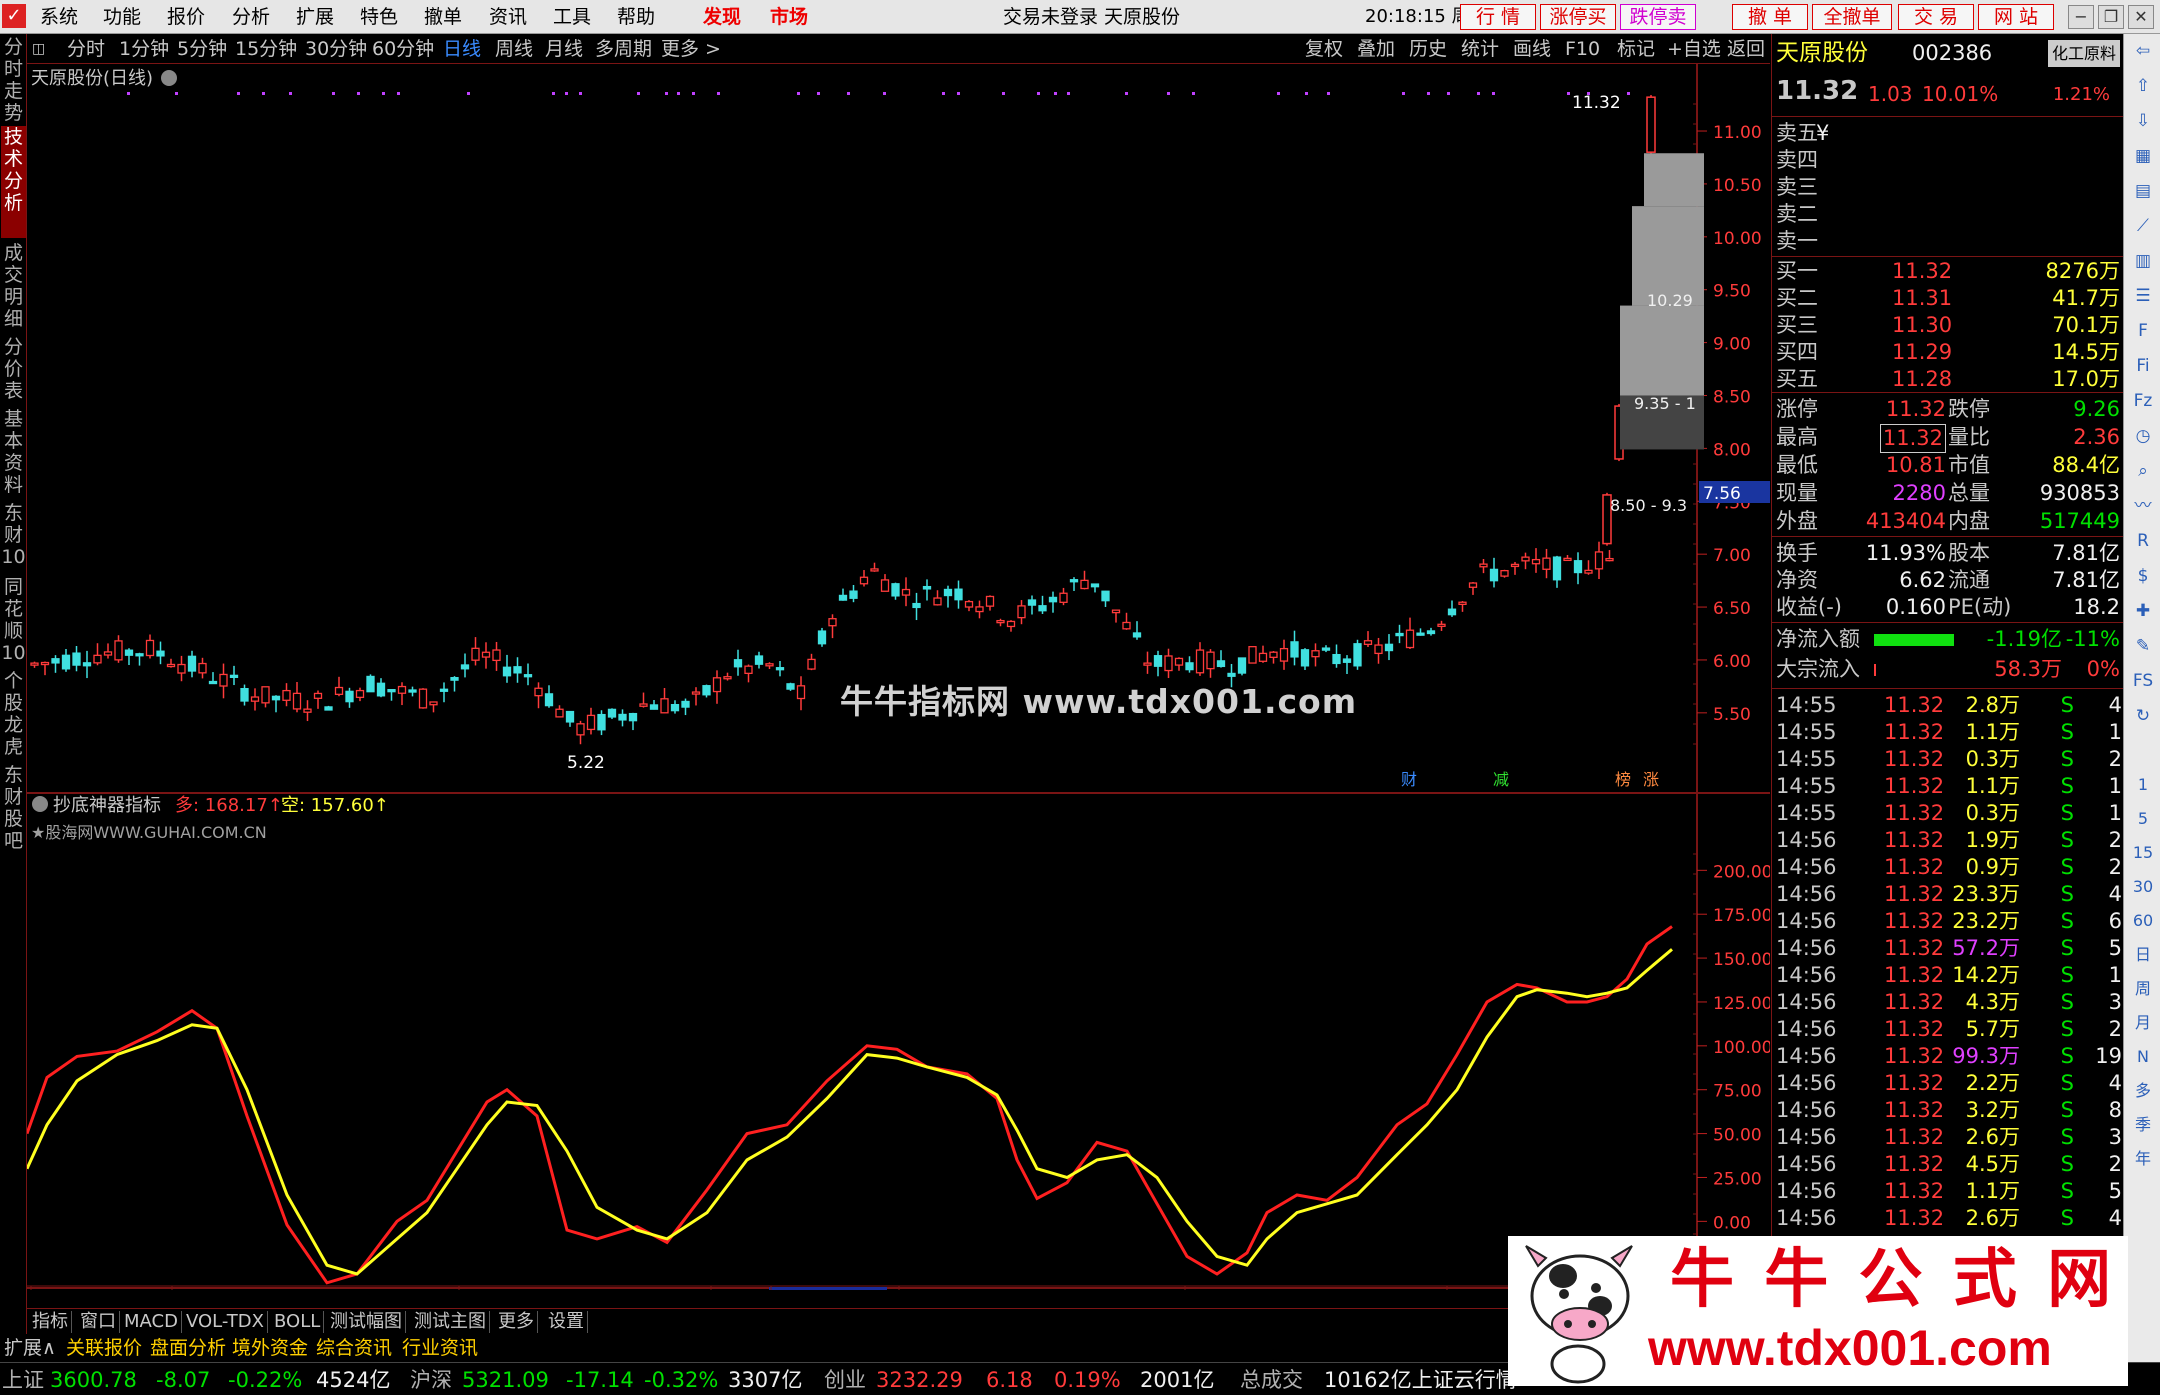 This screenshot has width=2160, height=1395. I want to click on extension-tab: 盘面分析, so click(188, 1348).